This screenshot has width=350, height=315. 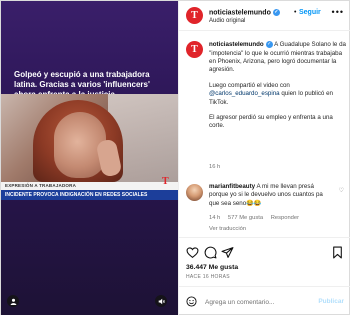 I want to click on publish-button: Publicar, so click(x=331, y=301).